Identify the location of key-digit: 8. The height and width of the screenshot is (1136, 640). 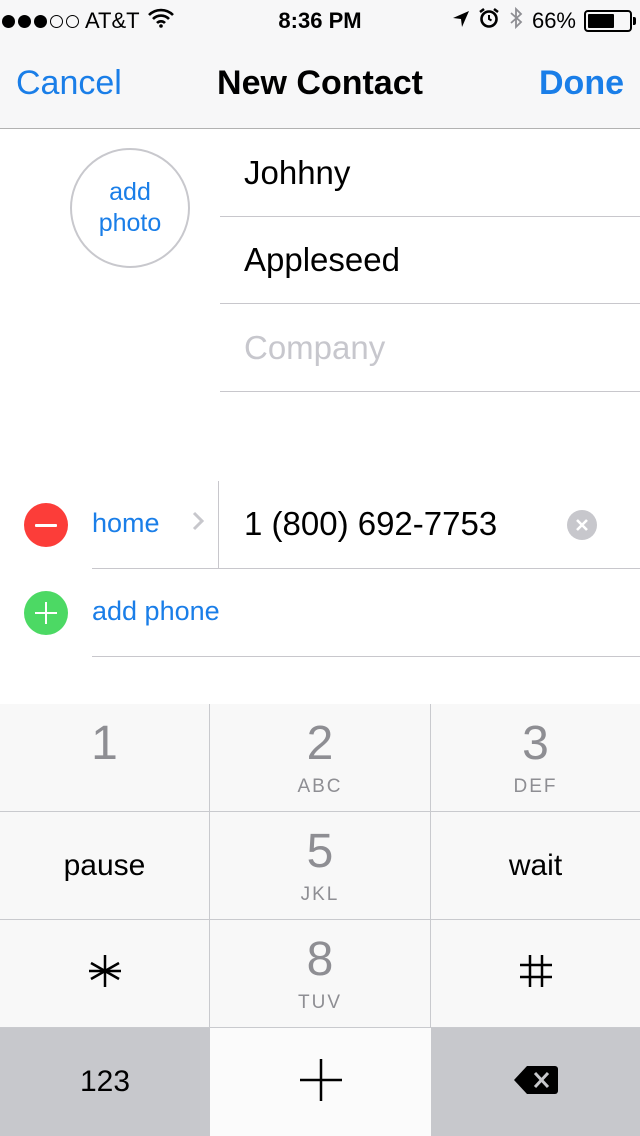
(320, 959).